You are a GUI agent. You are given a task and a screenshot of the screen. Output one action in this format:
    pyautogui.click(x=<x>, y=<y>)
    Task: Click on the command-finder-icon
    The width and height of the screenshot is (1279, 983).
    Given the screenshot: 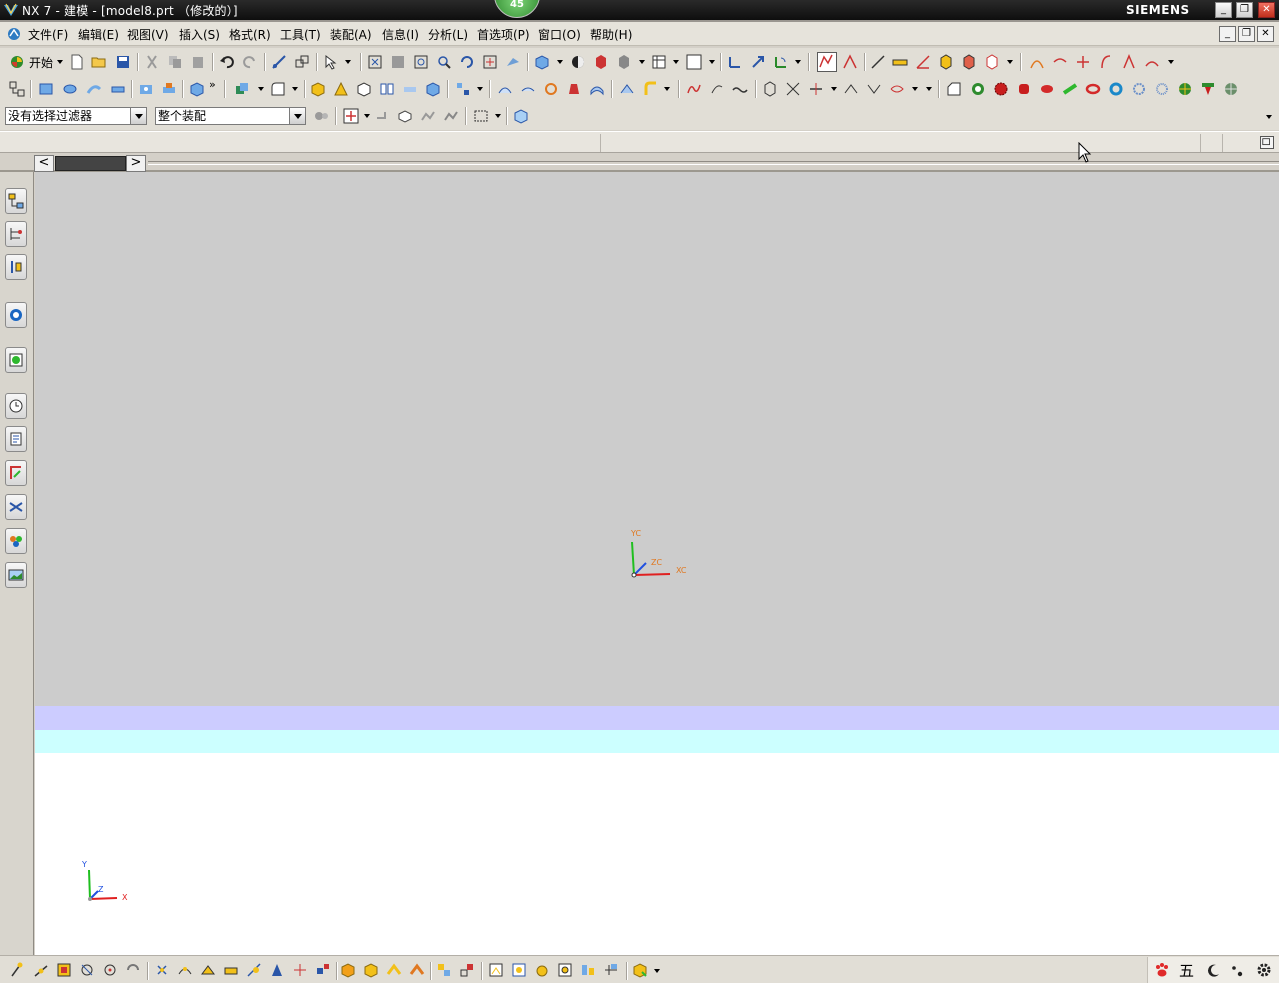 What is the action you would take?
    pyautogui.click(x=302, y=62)
    